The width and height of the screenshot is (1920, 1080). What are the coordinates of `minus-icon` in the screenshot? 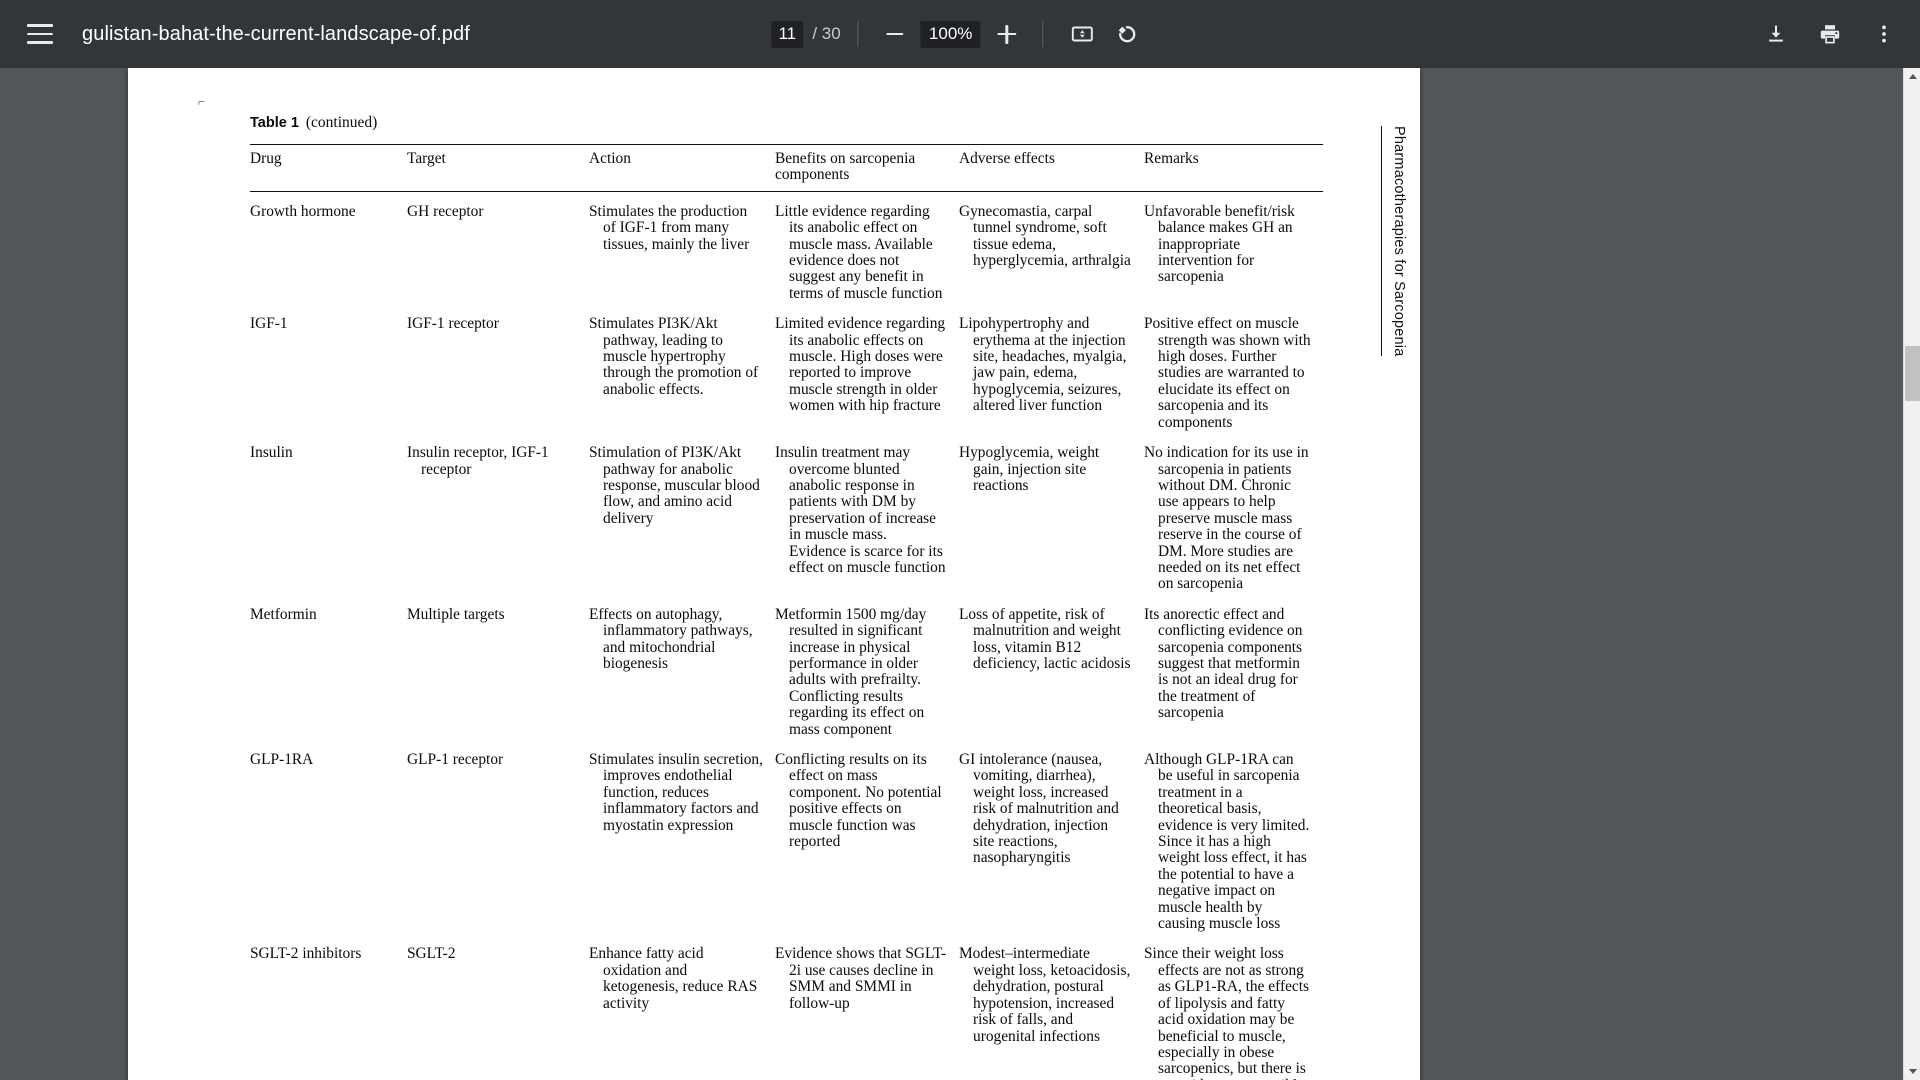 It's located at (895, 34).